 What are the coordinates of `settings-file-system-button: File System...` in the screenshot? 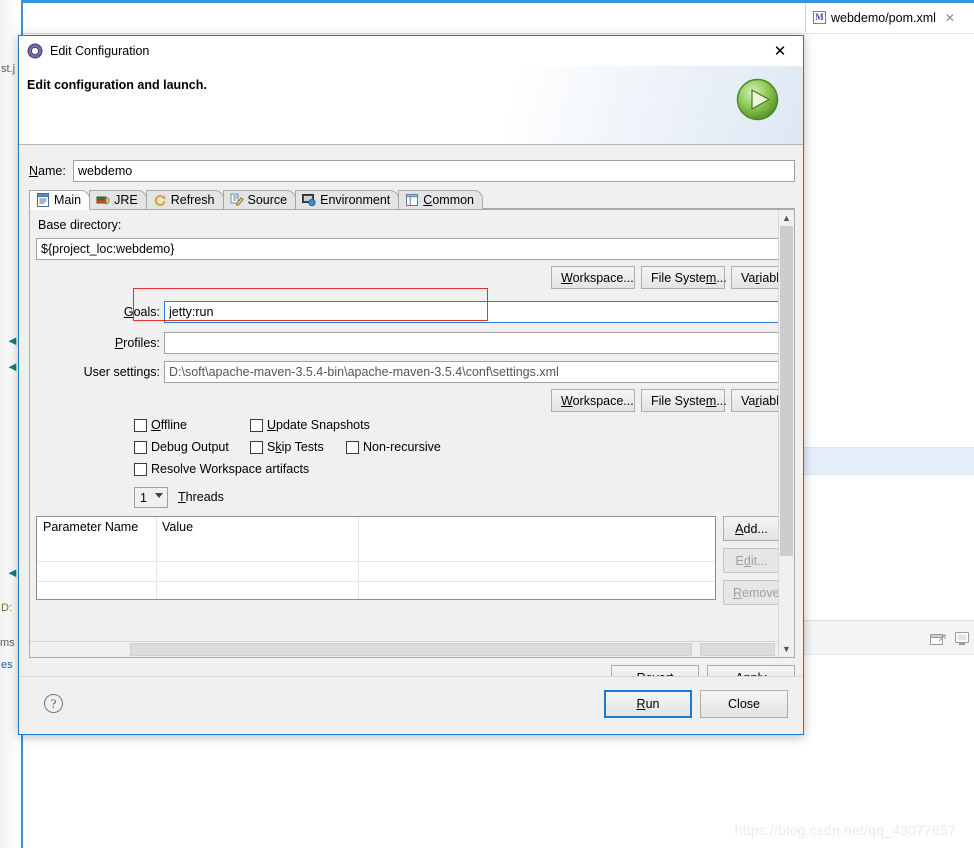 It's located at (684, 400).